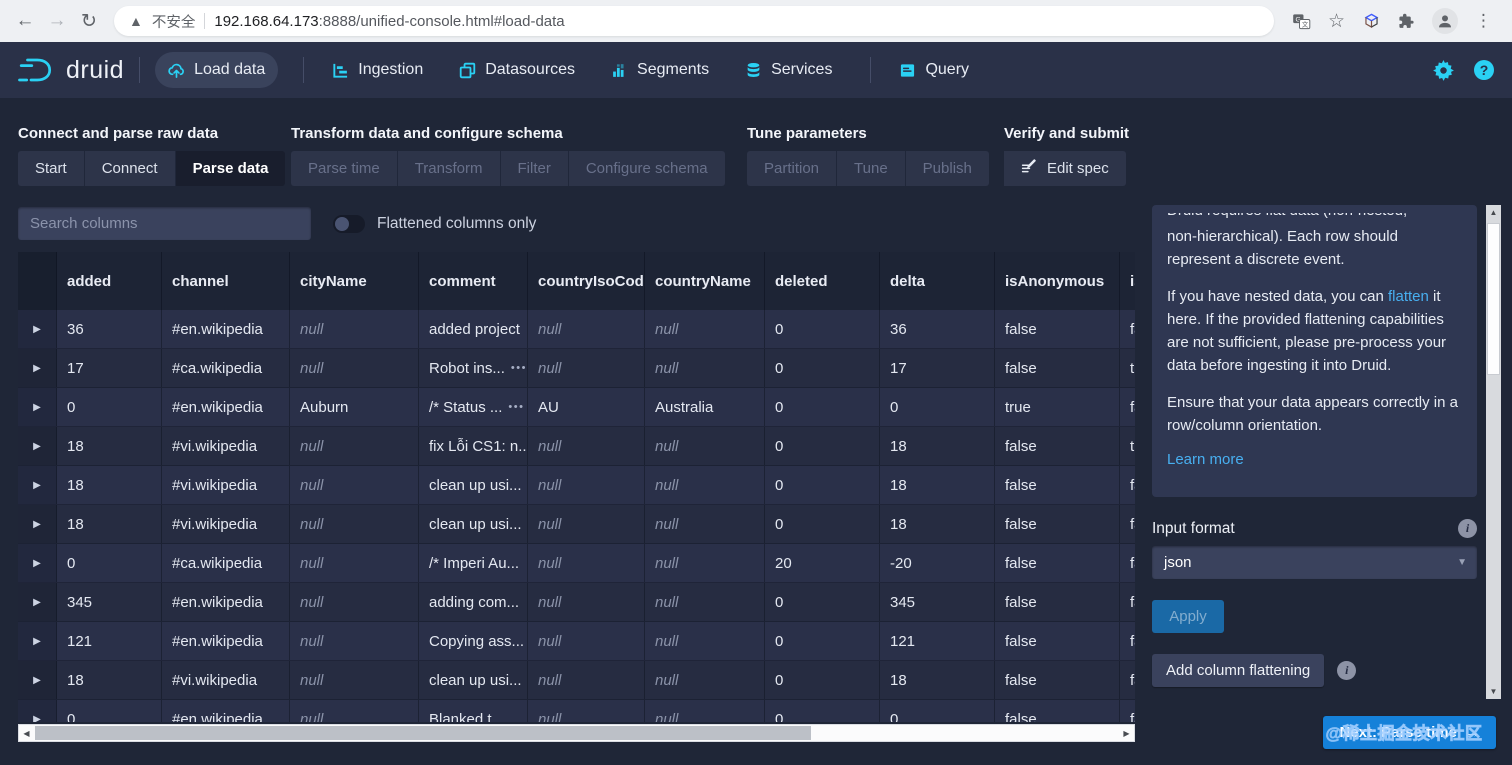 This screenshot has width=1512, height=765. What do you see at coordinates (473, 281) in the screenshot?
I see `column-header-comment: comment` at bounding box center [473, 281].